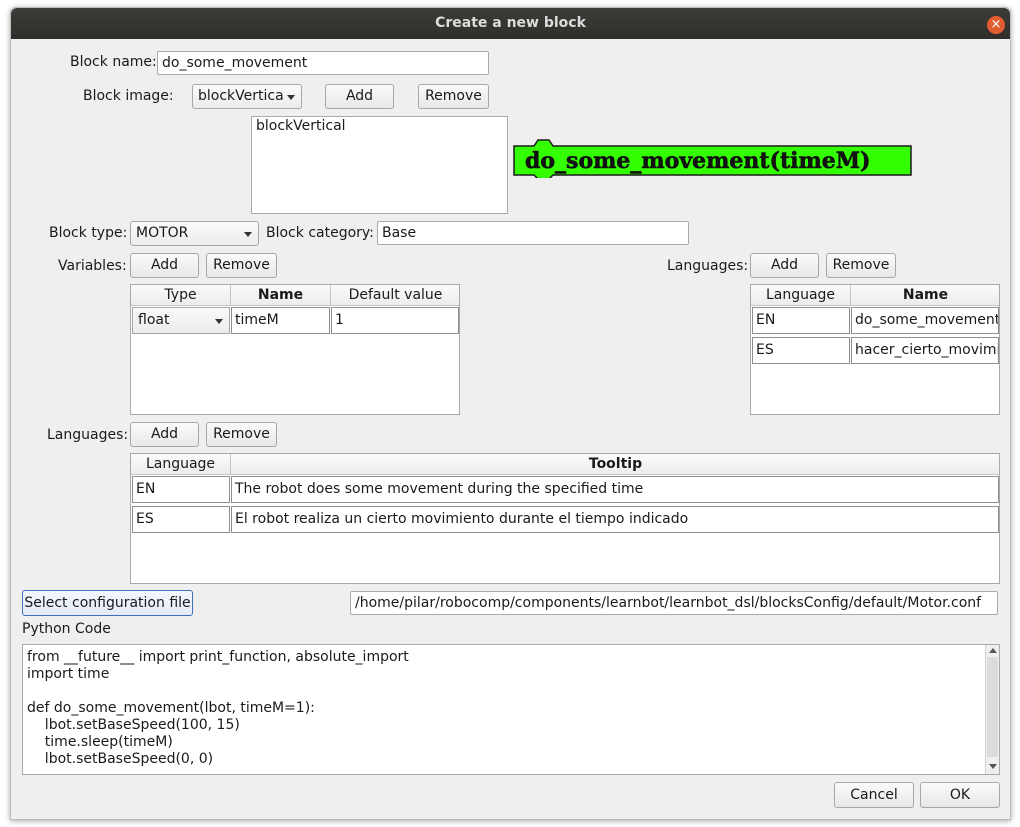 The width and height of the screenshot is (1020, 827). What do you see at coordinates (92, 266) in the screenshot?
I see `variables-label: Variables:` at bounding box center [92, 266].